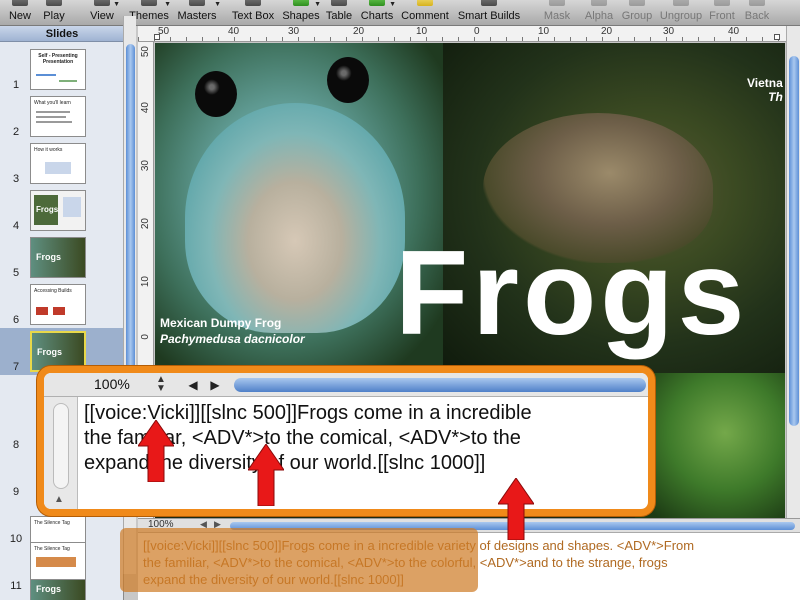  Describe the element at coordinates (765, 90) in the screenshot. I see `caption-right: Vietna Th` at that location.